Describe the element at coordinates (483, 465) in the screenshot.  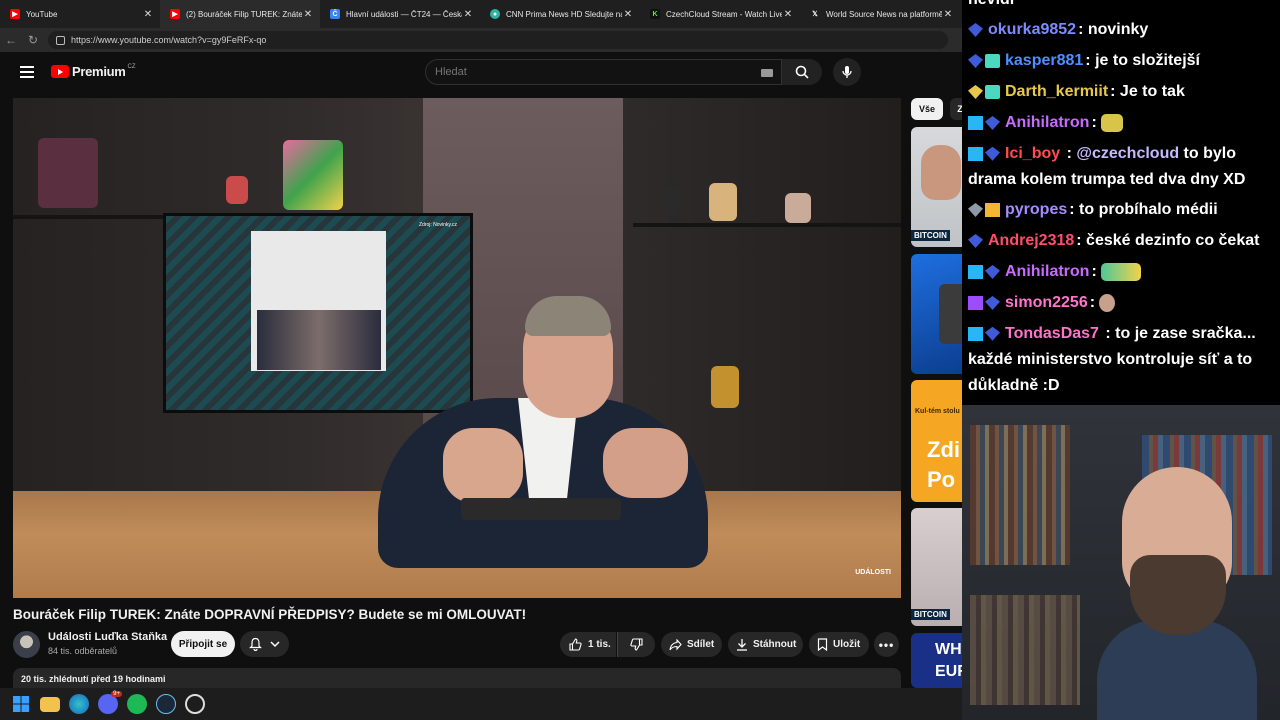
I see `video-presenter-hand` at that location.